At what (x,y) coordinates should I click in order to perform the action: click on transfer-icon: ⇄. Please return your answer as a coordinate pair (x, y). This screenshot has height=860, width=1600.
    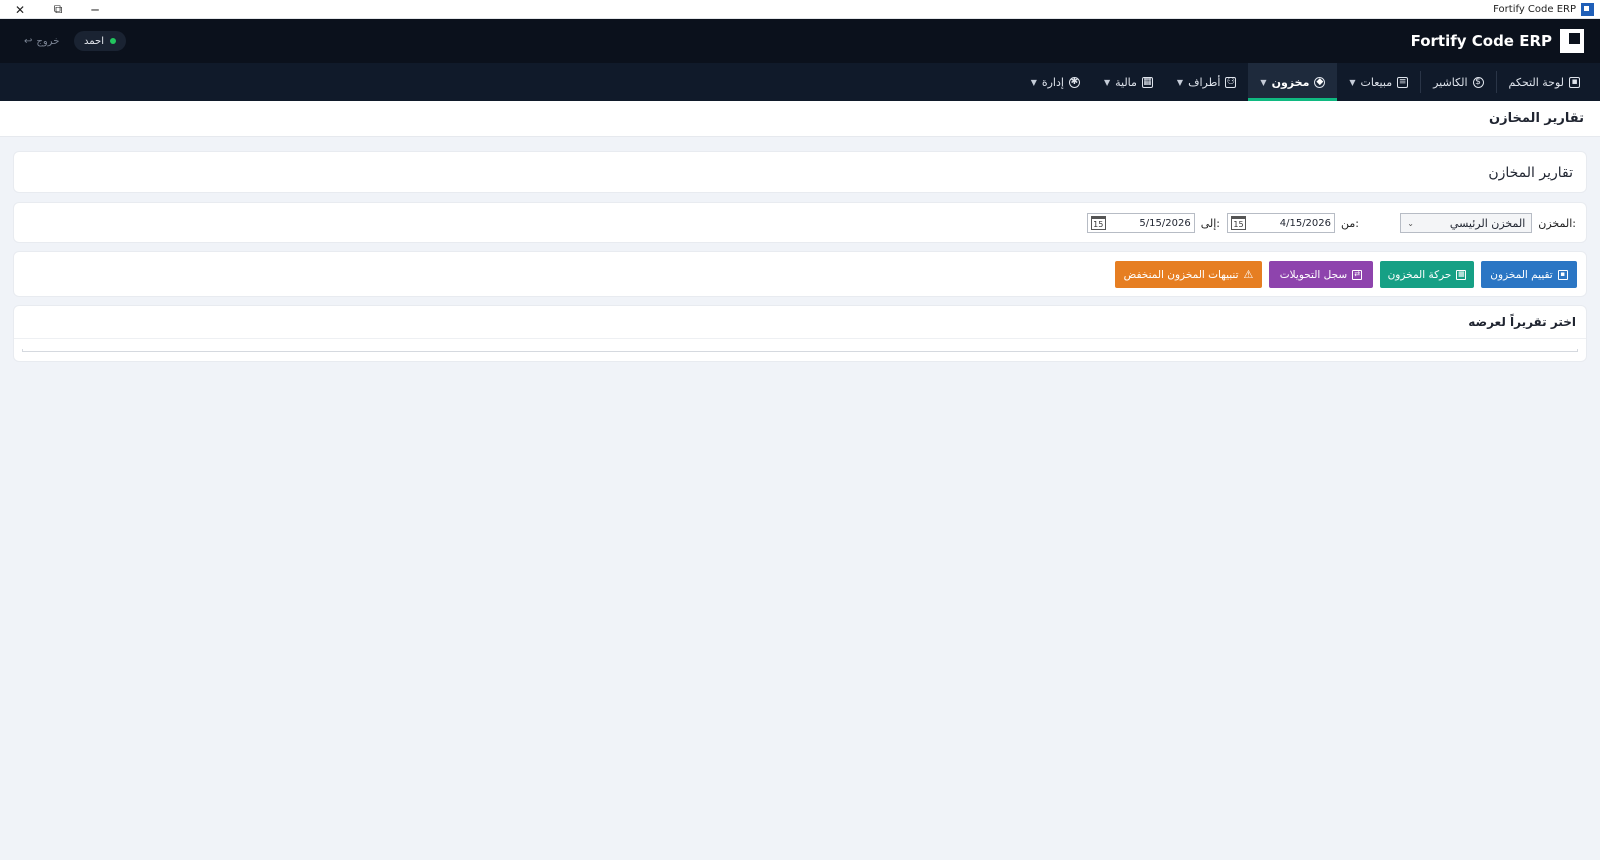
    Looking at the image, I should click on (1357, 274).